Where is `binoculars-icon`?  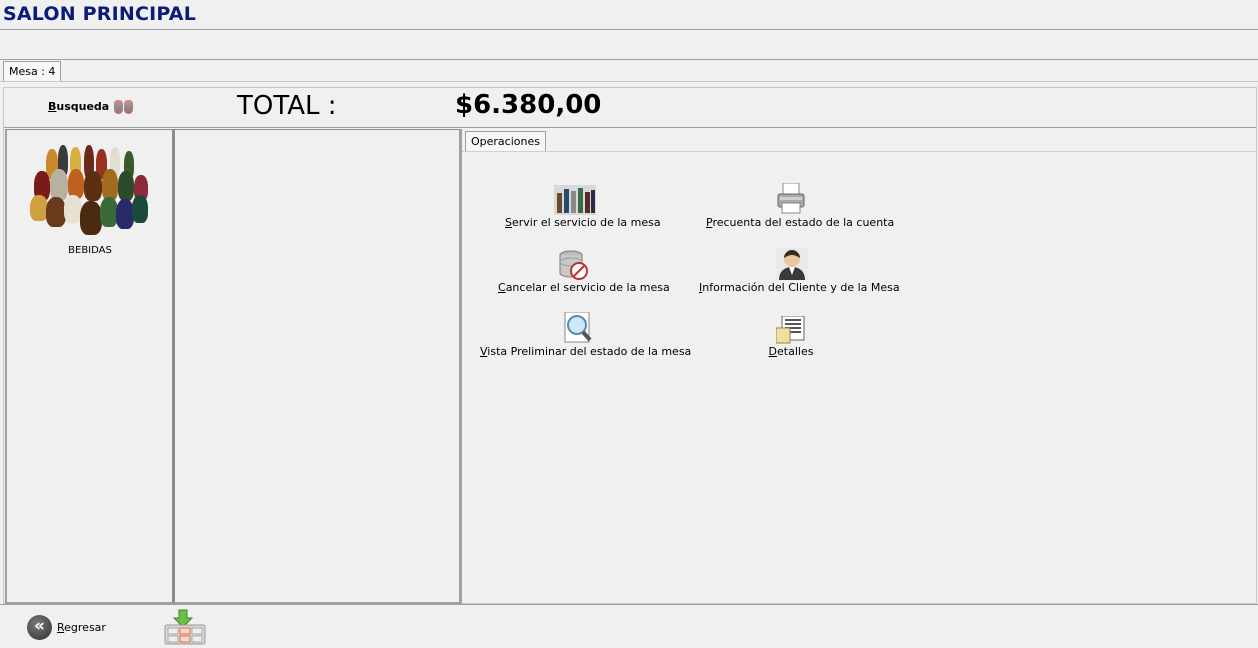 binoculars-icon is located at coordinates (124, 106).